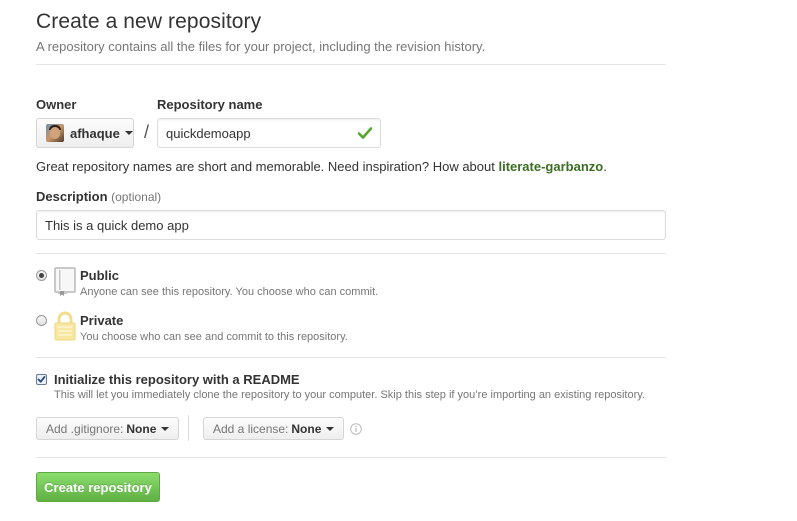 This screenshot has height=521, width=797. What do you see at coordinates (65, 326) in the screenshot?
I see `lock-icon` at bounding box center [65, 326].